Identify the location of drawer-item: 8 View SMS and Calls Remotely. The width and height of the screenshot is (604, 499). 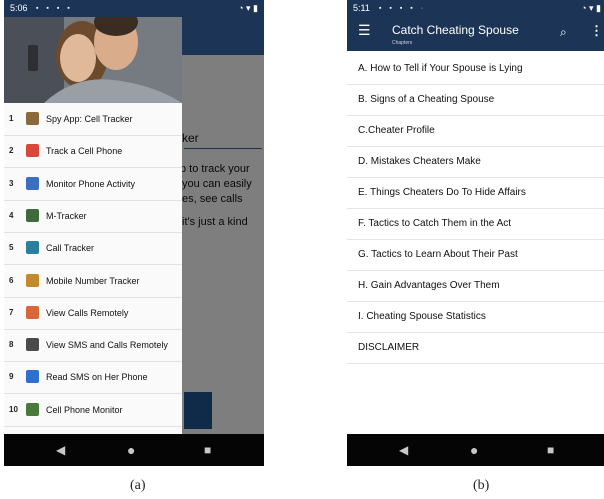
(93, 346).